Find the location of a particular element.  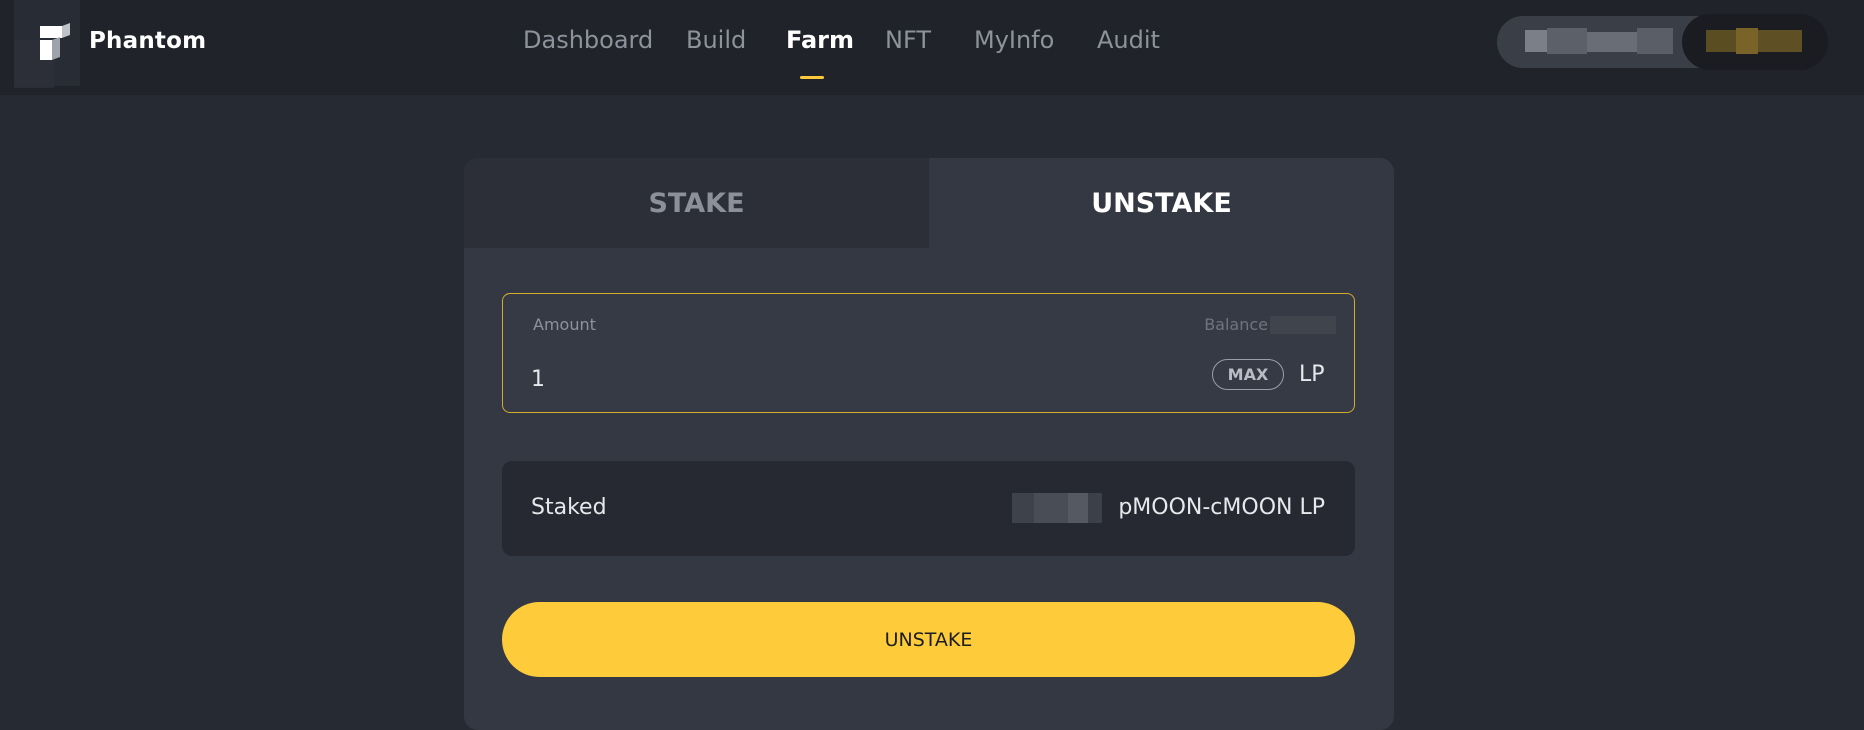

amount-input is located at coordinates (781, 379).